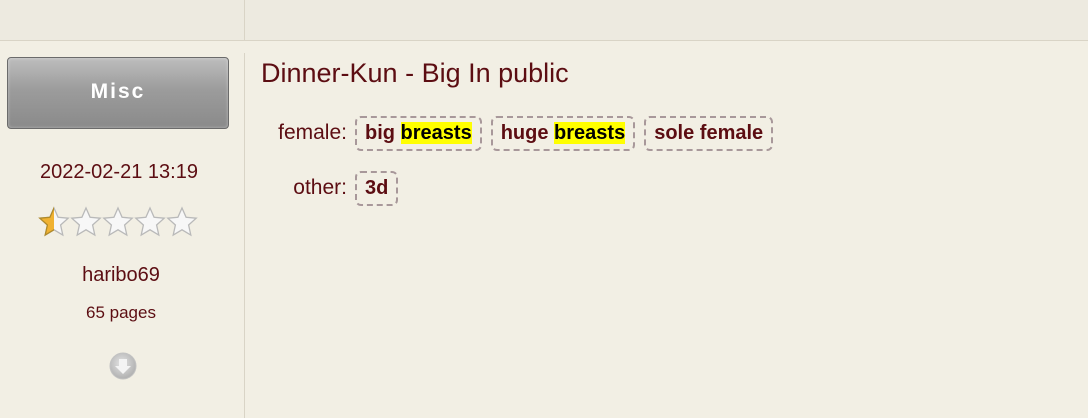 The image size is (1088, 418). I want to click on tag-female-2: sole female, so click(709, 133).